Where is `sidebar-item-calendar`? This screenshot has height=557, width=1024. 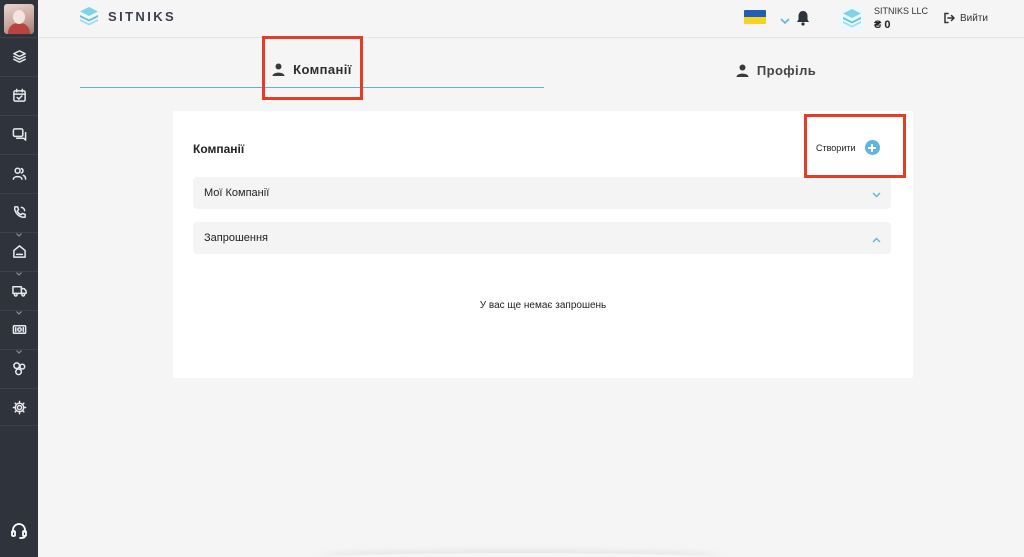 sidebar-item-calendar is located at coordinates (19, 95).